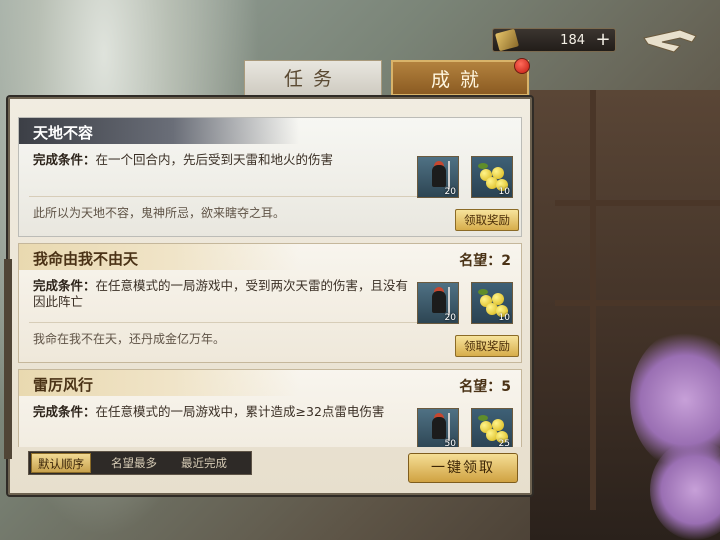  I want to click on back-arrow-icon, so click(670, 41).